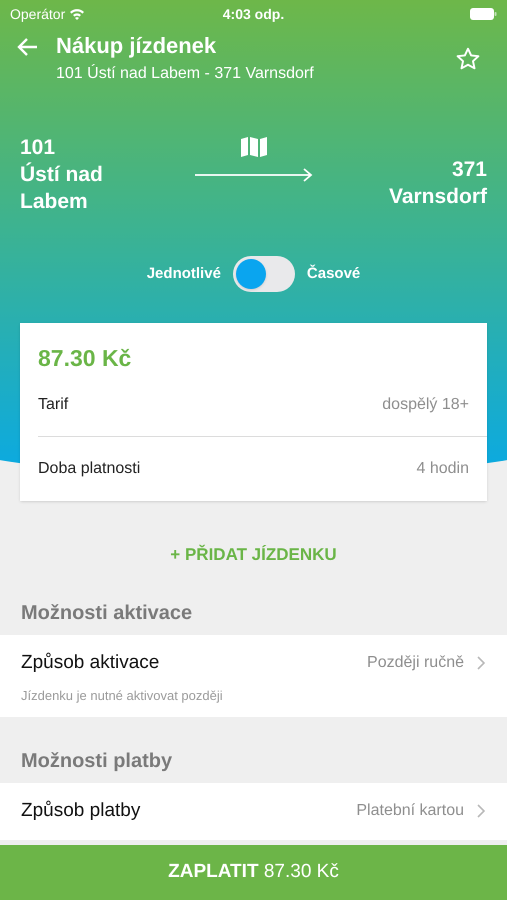 The height and width of the screenshot is (900, 507). I want to click on origin-stop: Ústí nad Labem, so click(62, 188).